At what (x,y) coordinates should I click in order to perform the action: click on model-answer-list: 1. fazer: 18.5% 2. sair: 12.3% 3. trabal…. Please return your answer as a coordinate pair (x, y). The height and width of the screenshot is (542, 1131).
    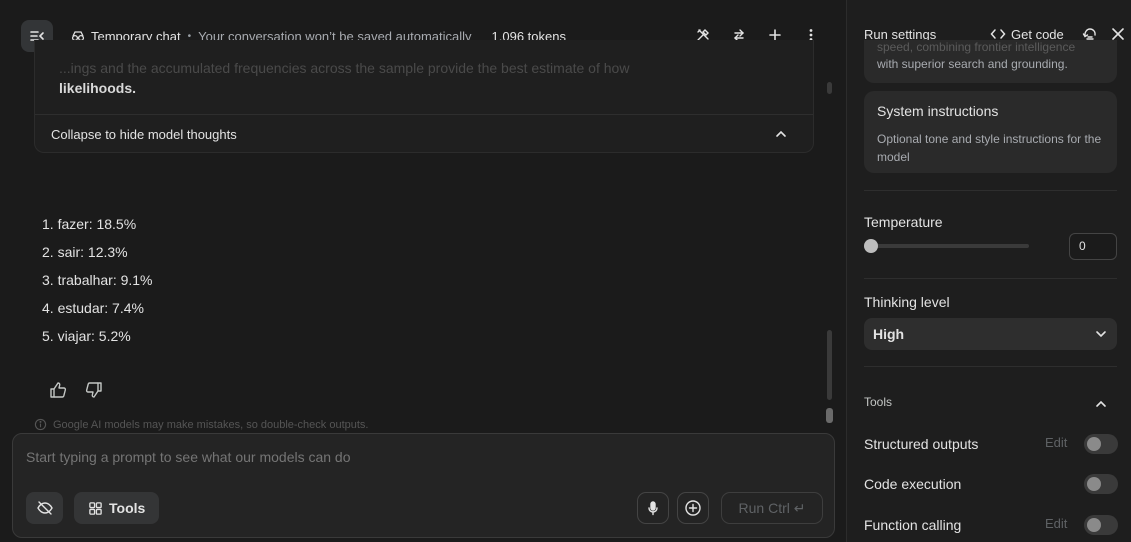
    Looking at the image, I should click on (97, 284).